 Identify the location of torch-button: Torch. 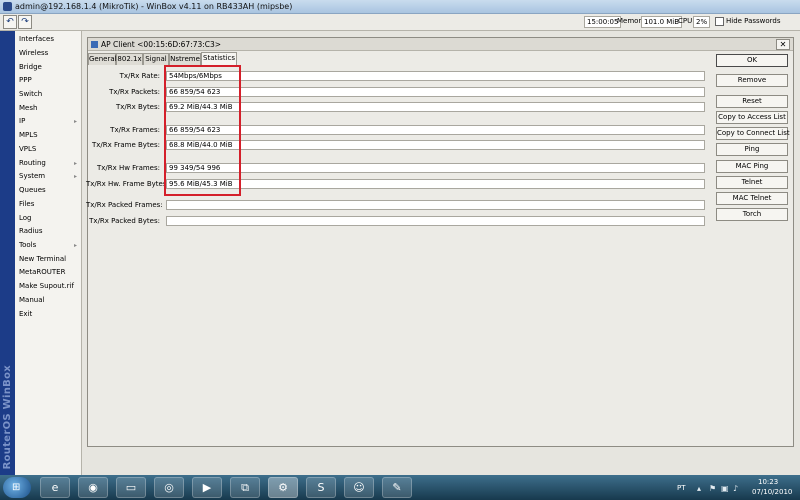
(752, 214).